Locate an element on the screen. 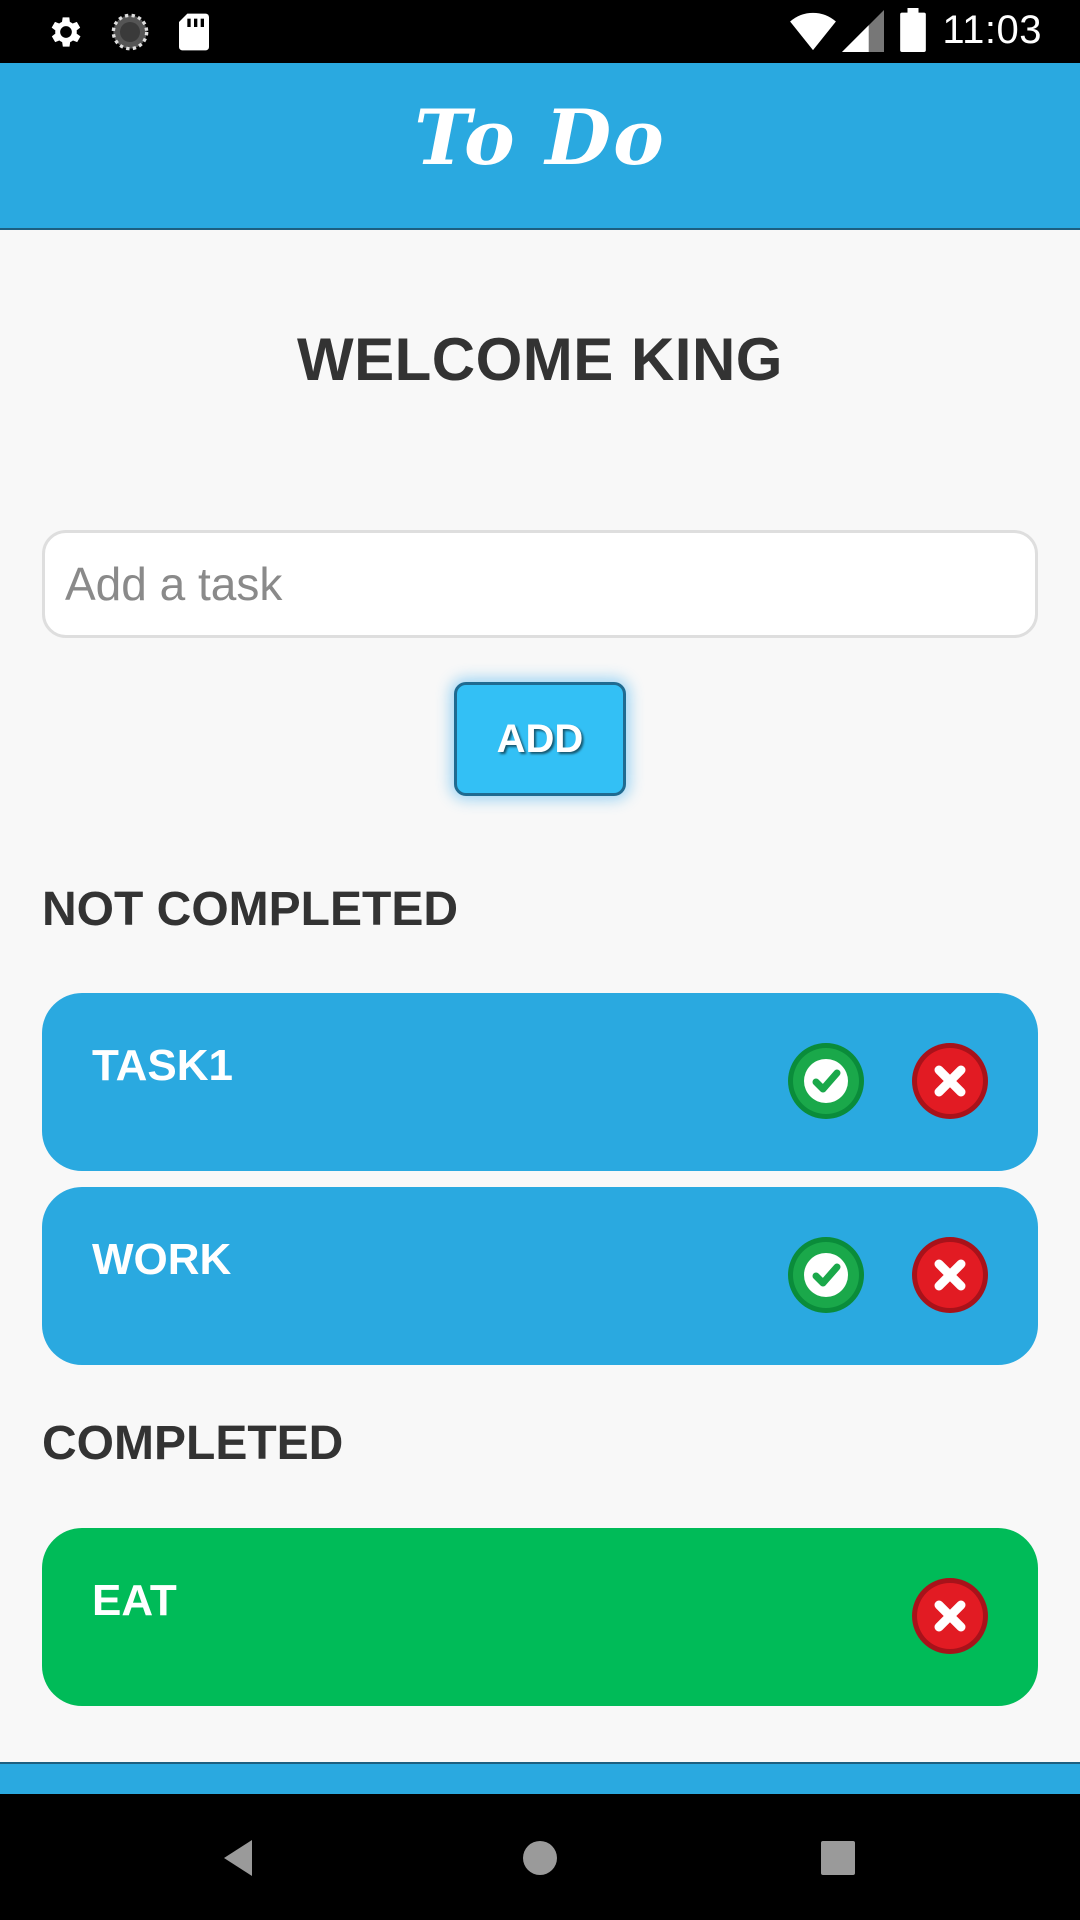 The height and width of the screenshot is (1920, 1080). completed-heading: COMPLETED is located at coordinates (193, 1443).